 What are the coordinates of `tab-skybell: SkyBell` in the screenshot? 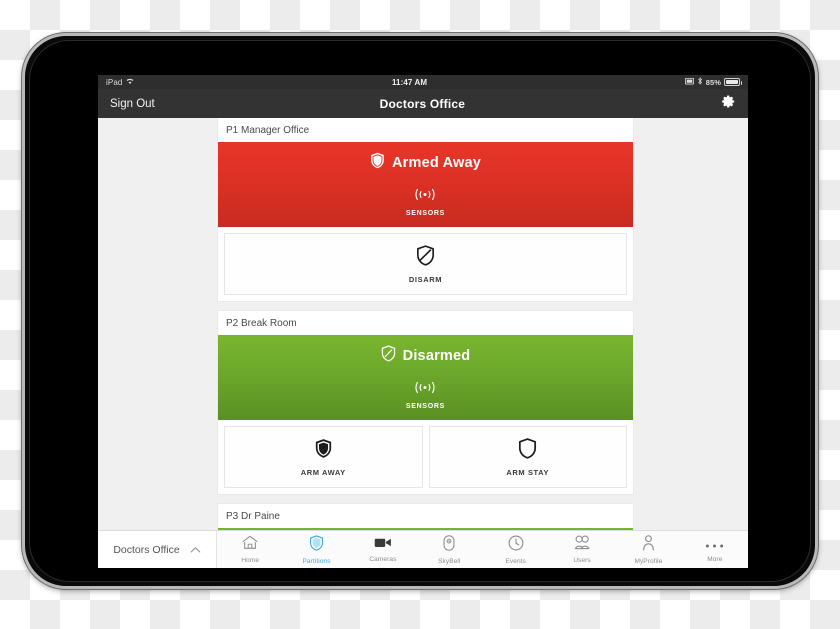 It's located at (449, 549).